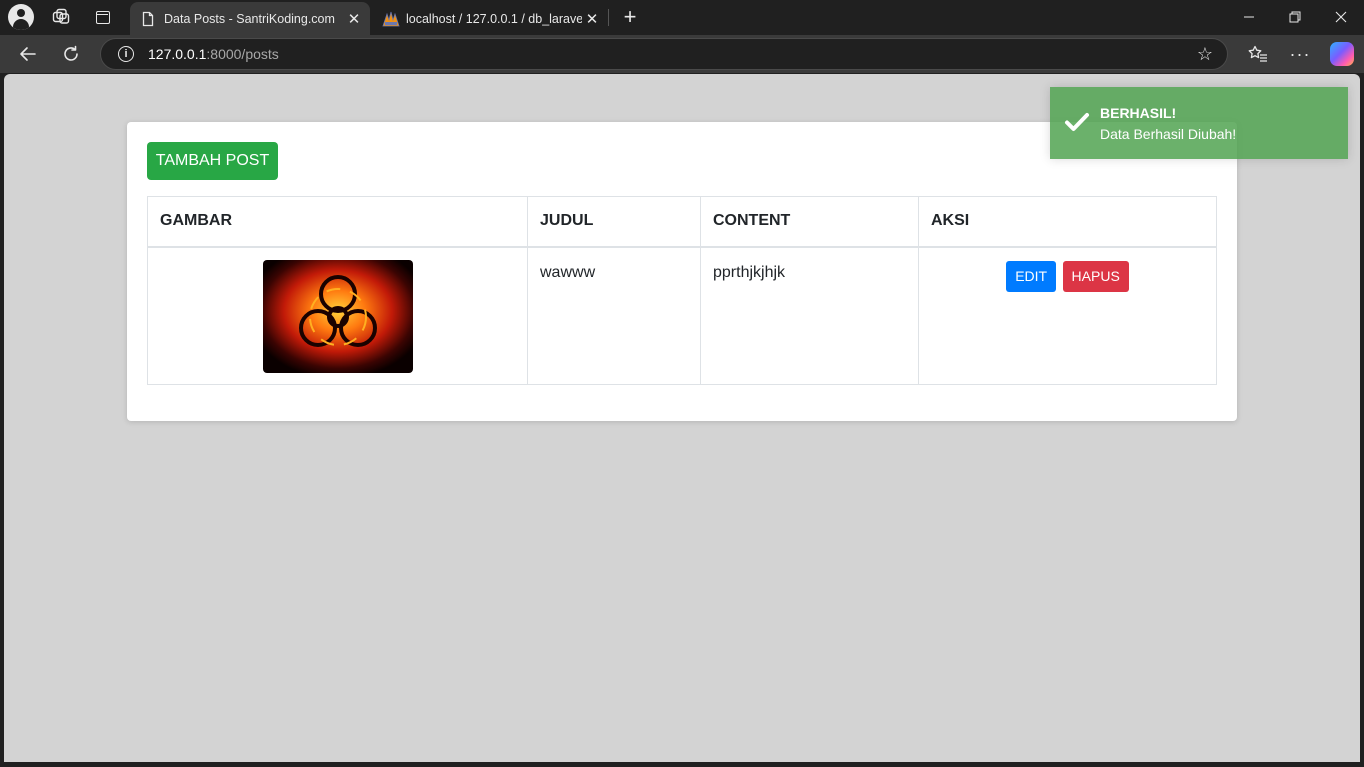 Image resolution: width=1364 pixels, height=767 pixels. I want to click on browser-toolbar: i 127.0.0.1:8000/posts ☆ ···, so click(682, 54).